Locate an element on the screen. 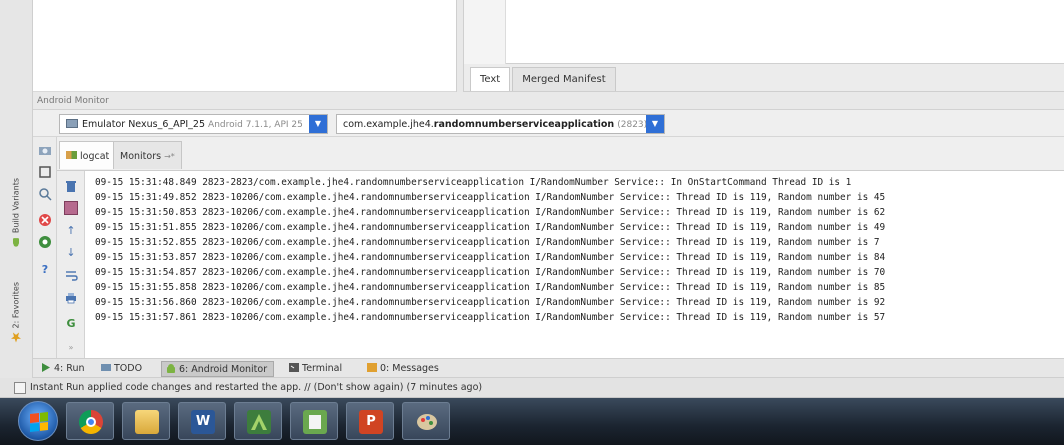 The image size is (1064, 445). logcat-toolbar: ↑ ↓ G » is located at coordinates (71, 264).